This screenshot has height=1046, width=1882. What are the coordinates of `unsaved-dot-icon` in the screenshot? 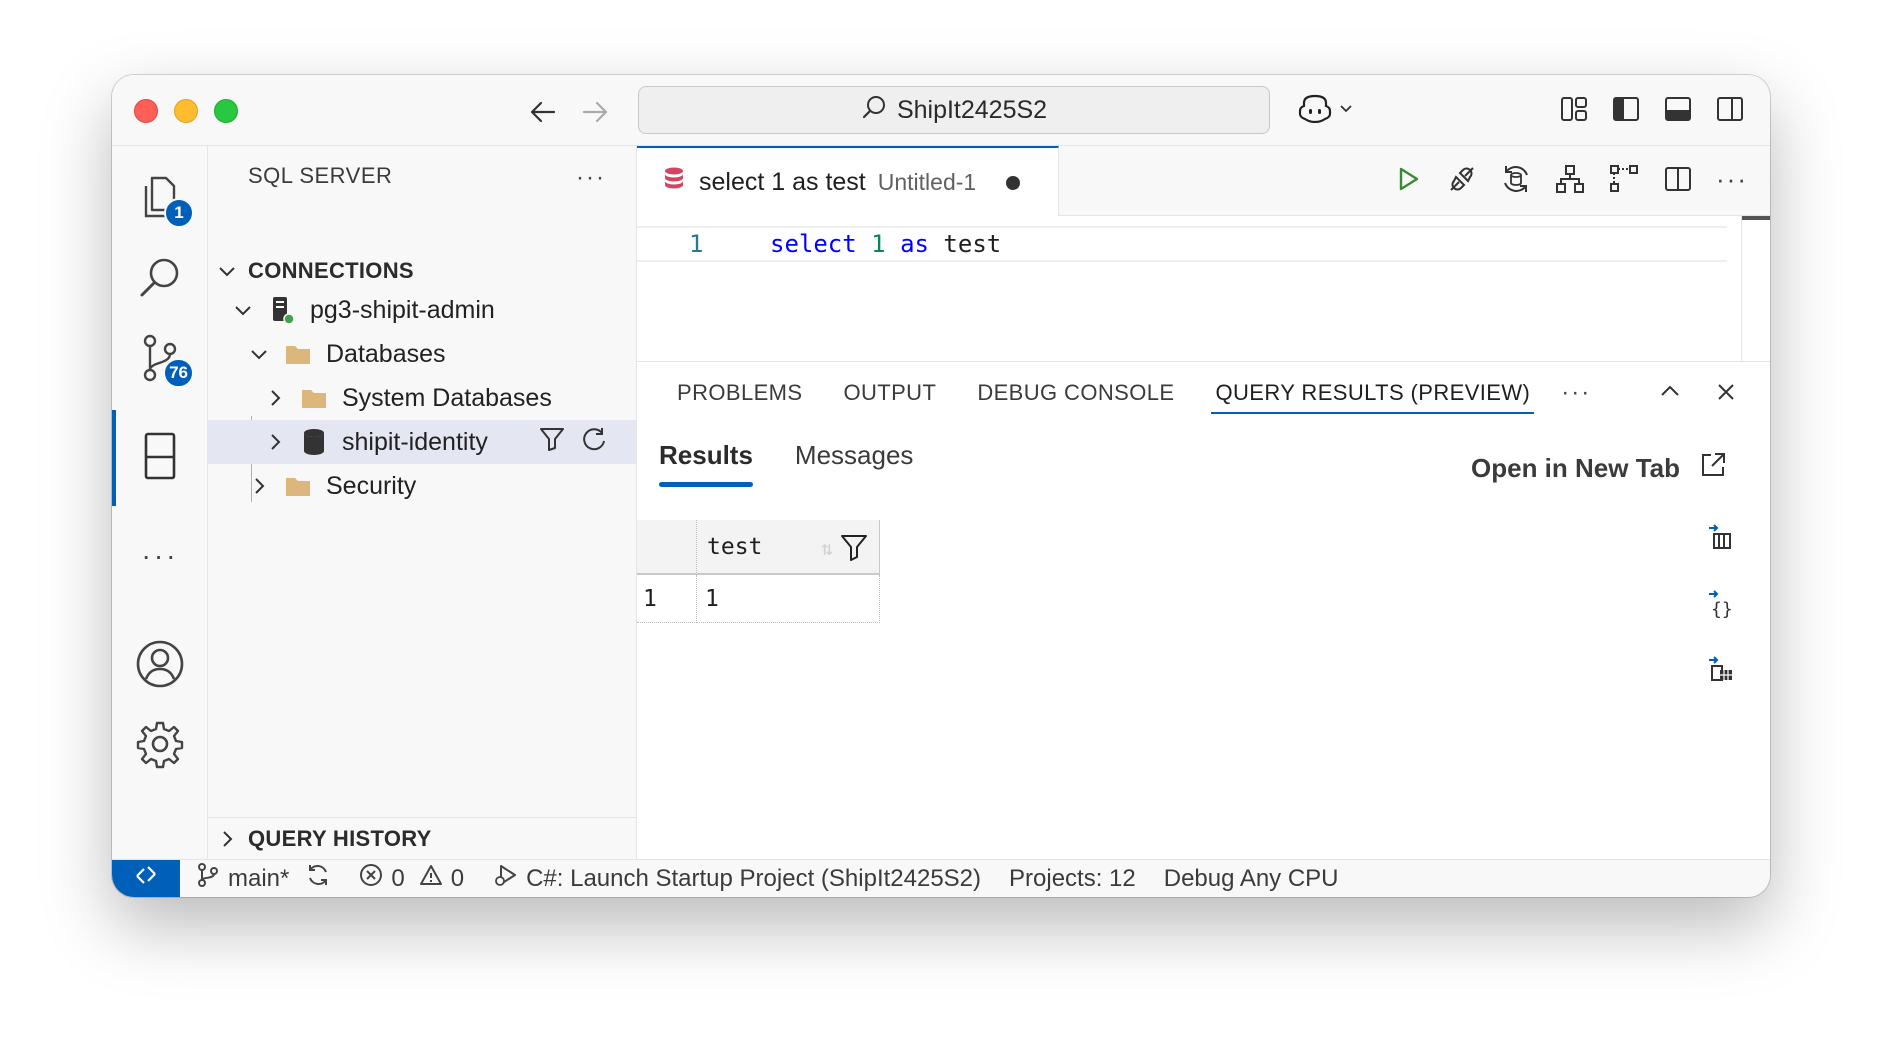 It's located at (1013, 182).